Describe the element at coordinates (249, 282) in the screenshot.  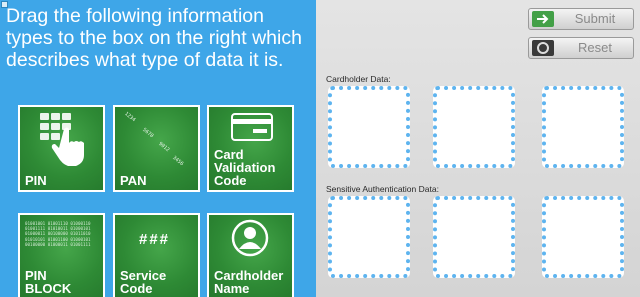
I see `tile-label: Cardholder Name` at that location.